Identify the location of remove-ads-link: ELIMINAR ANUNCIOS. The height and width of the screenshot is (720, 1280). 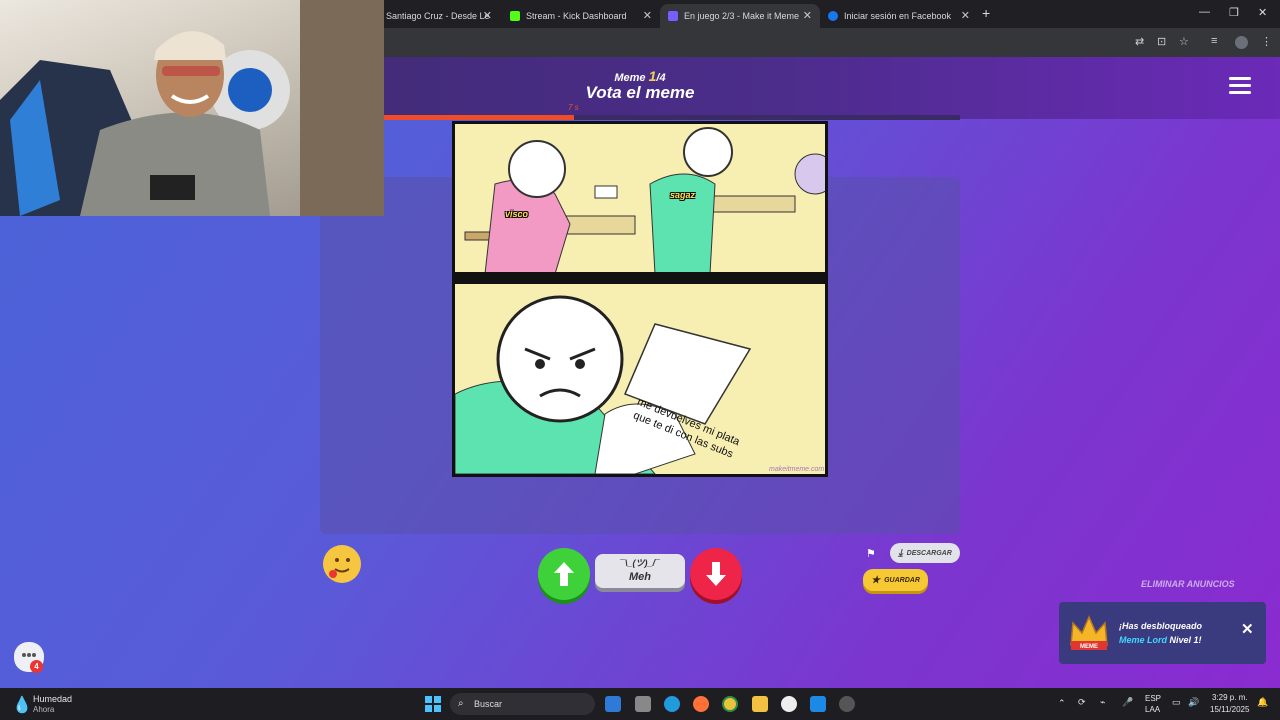
(1188, 584).